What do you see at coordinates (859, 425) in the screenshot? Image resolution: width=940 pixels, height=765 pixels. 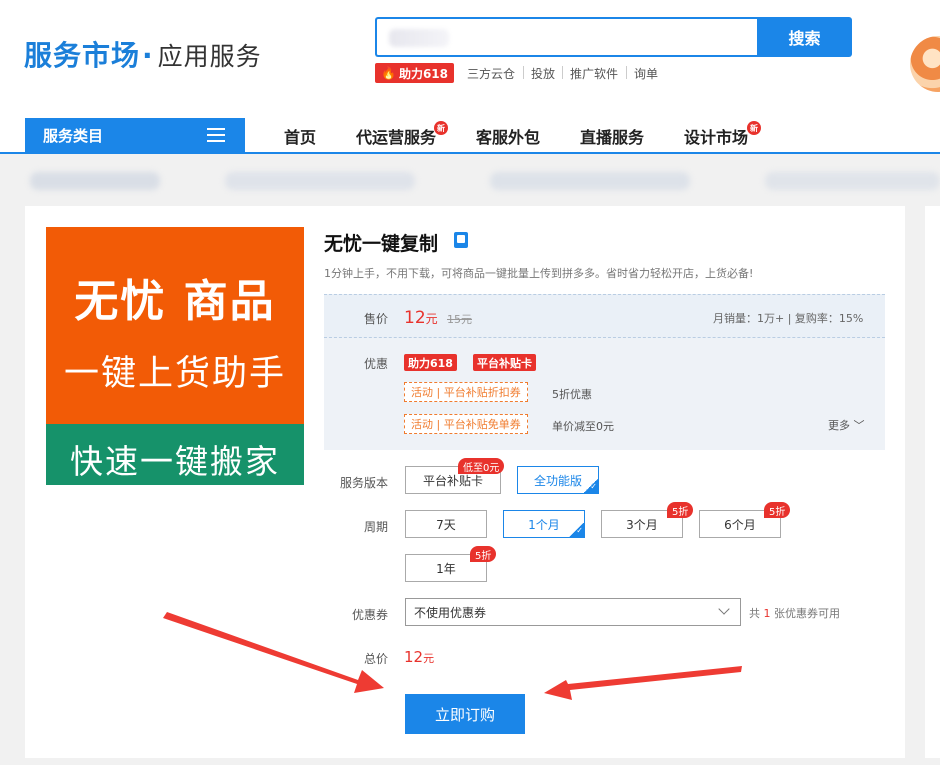 I see `chevron-down-icon: ﹀` at bounding box center [859, 425].